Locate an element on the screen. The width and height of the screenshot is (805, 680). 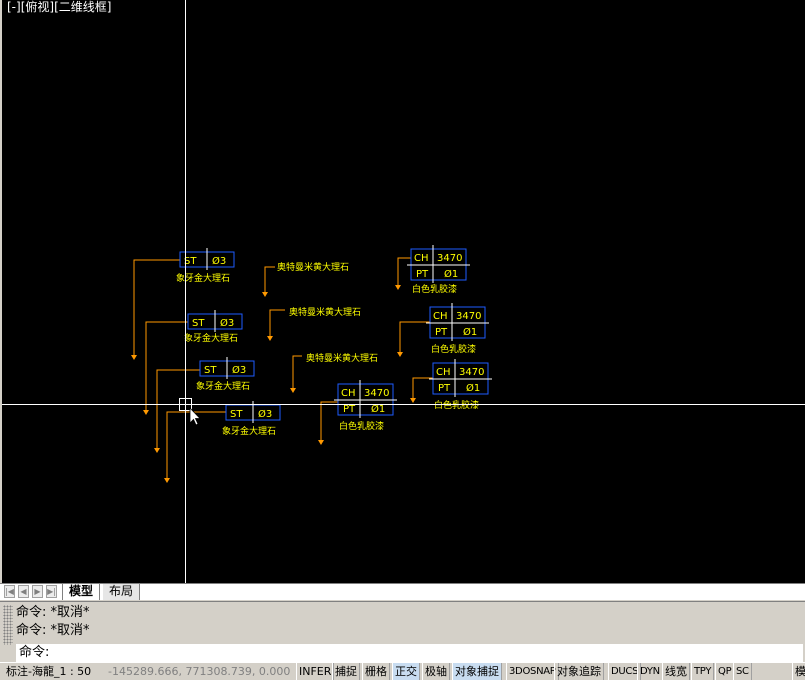
command-window-grip is located at coordinates (8, 625).